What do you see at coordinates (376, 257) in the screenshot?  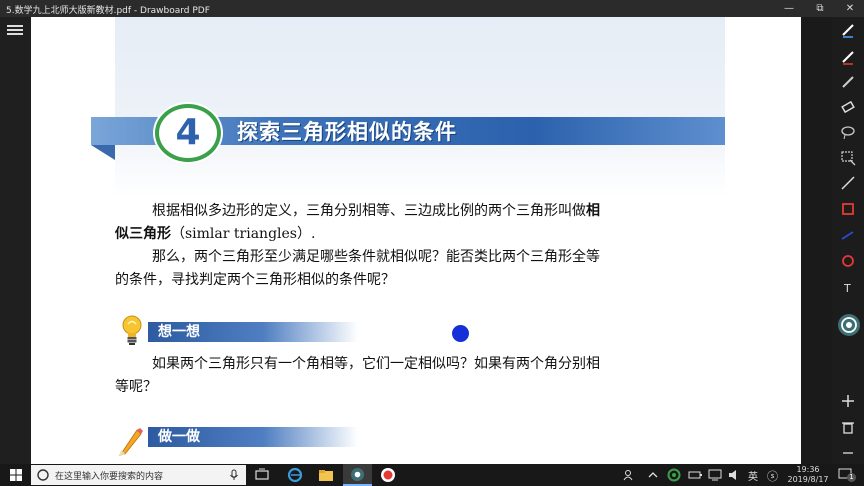 I see `paragraph-text: 那么，两个三角形至少满足哪些条件就相似呢？能否类比两个三角形全等` at bounding box center [376, 257].